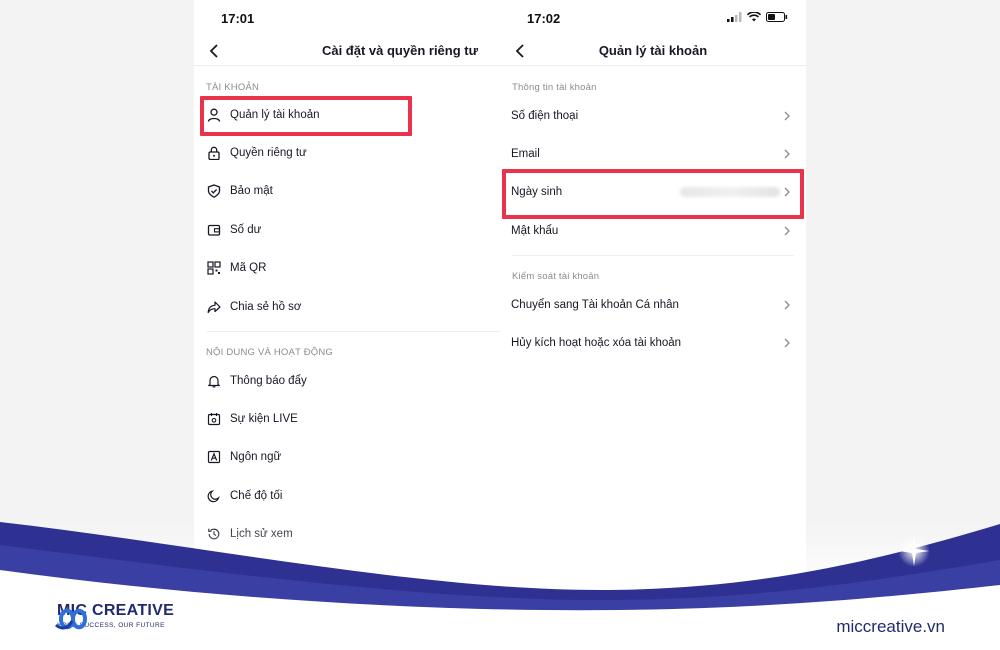 The width and height of the screenshot is (1000, 650). I want to click on wifi-icon, so click(754, 17).